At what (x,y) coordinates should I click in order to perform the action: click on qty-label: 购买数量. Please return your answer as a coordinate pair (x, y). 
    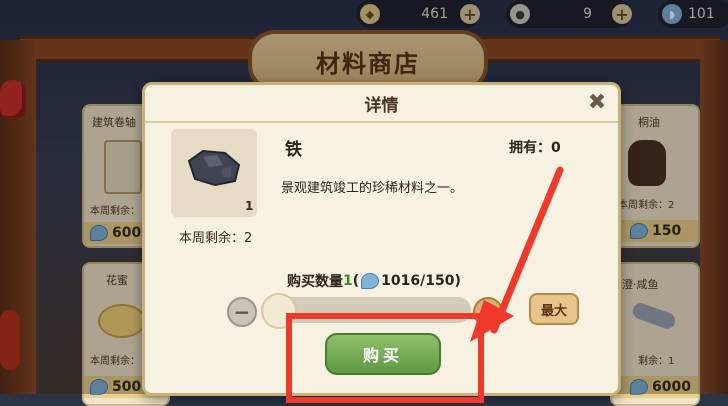
    Looking at the image, I should click on (315, 282).